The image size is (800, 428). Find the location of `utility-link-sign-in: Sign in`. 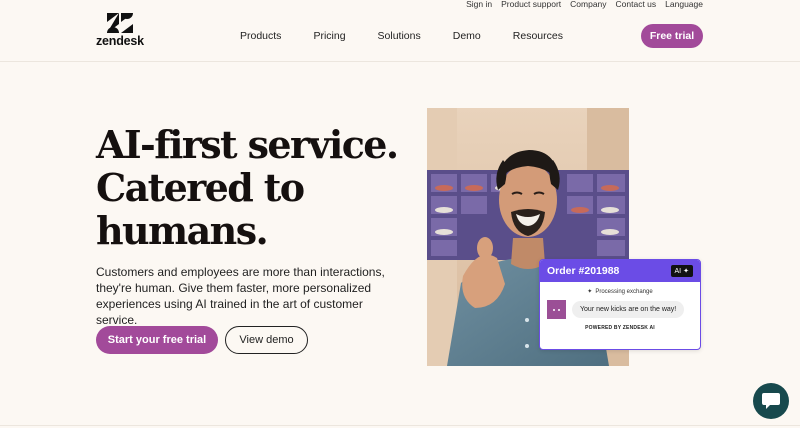

utility-link-sign-in: Sign in is located at coordinates (479, 4).